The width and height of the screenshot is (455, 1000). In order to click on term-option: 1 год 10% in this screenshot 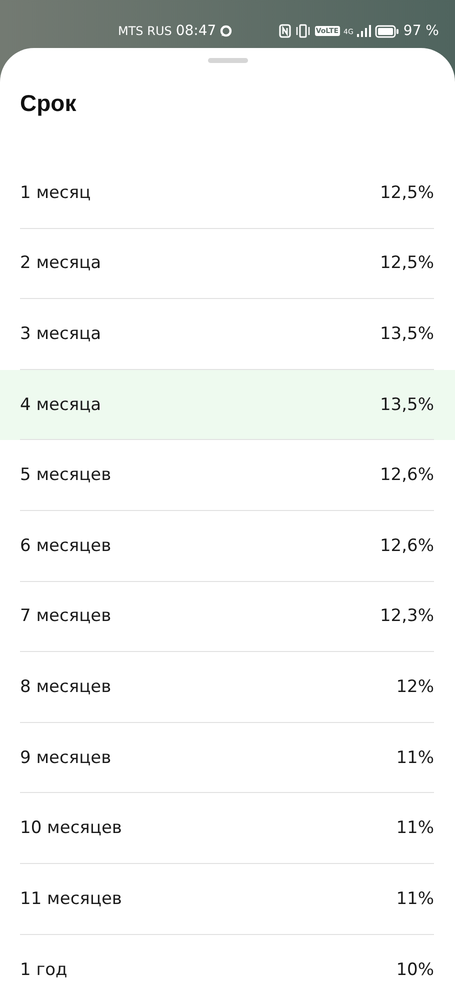, I will do `click(227, 967)`.